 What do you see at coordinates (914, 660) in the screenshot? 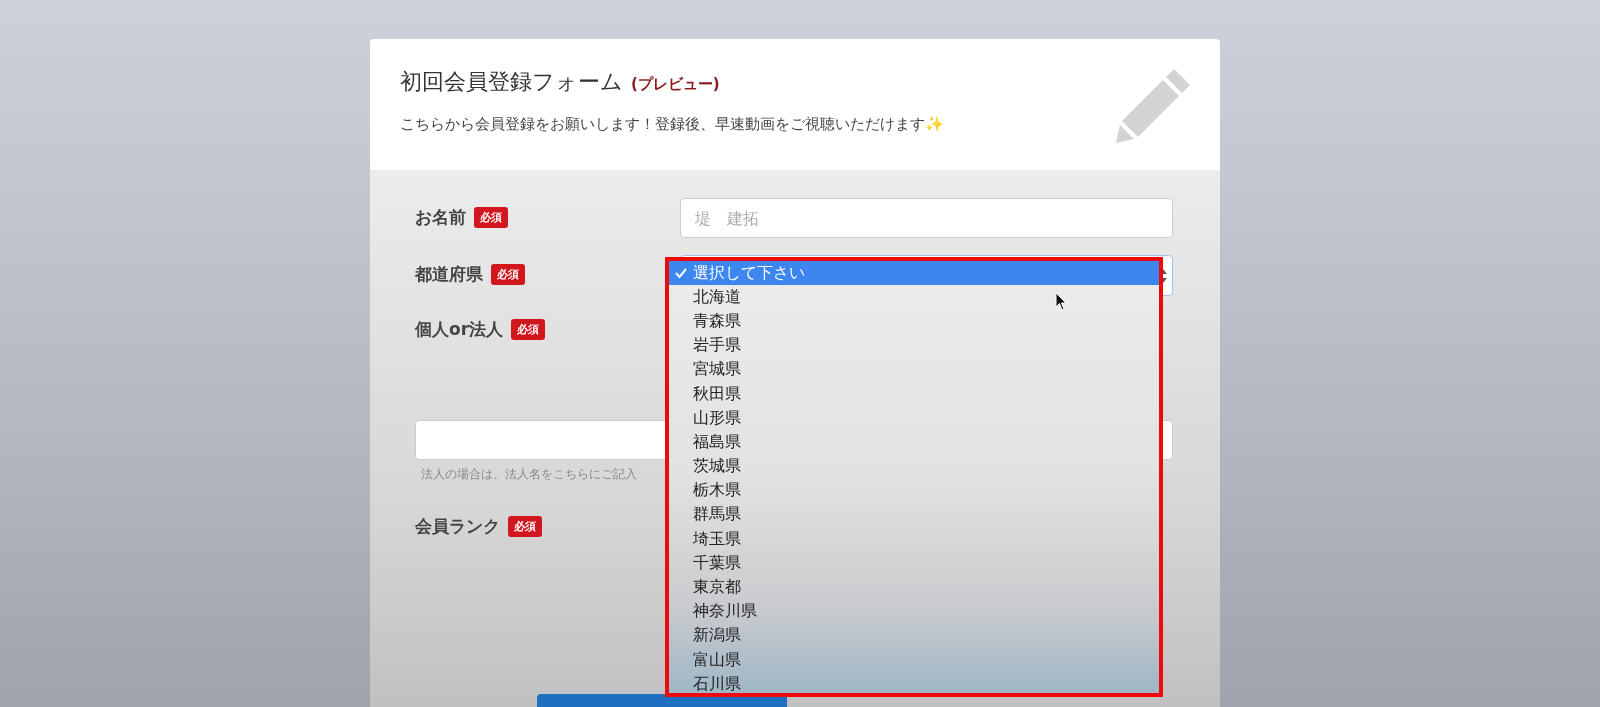
I see `dropdown-option: 富山県` at bounding box center [914, 660].